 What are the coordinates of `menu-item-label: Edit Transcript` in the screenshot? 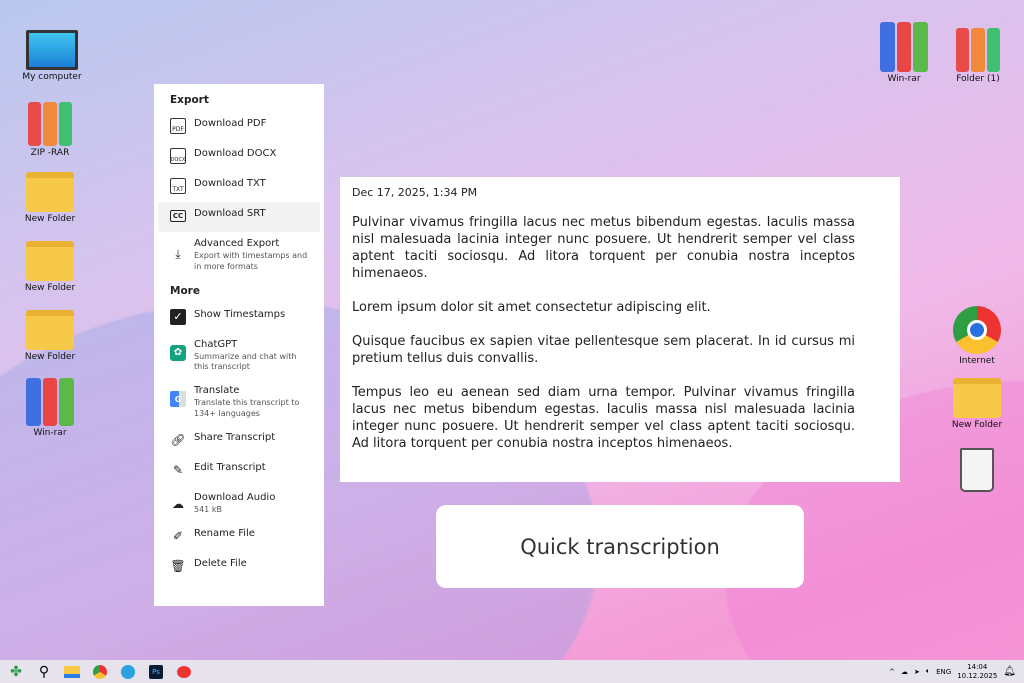 It's located at (230, 467).